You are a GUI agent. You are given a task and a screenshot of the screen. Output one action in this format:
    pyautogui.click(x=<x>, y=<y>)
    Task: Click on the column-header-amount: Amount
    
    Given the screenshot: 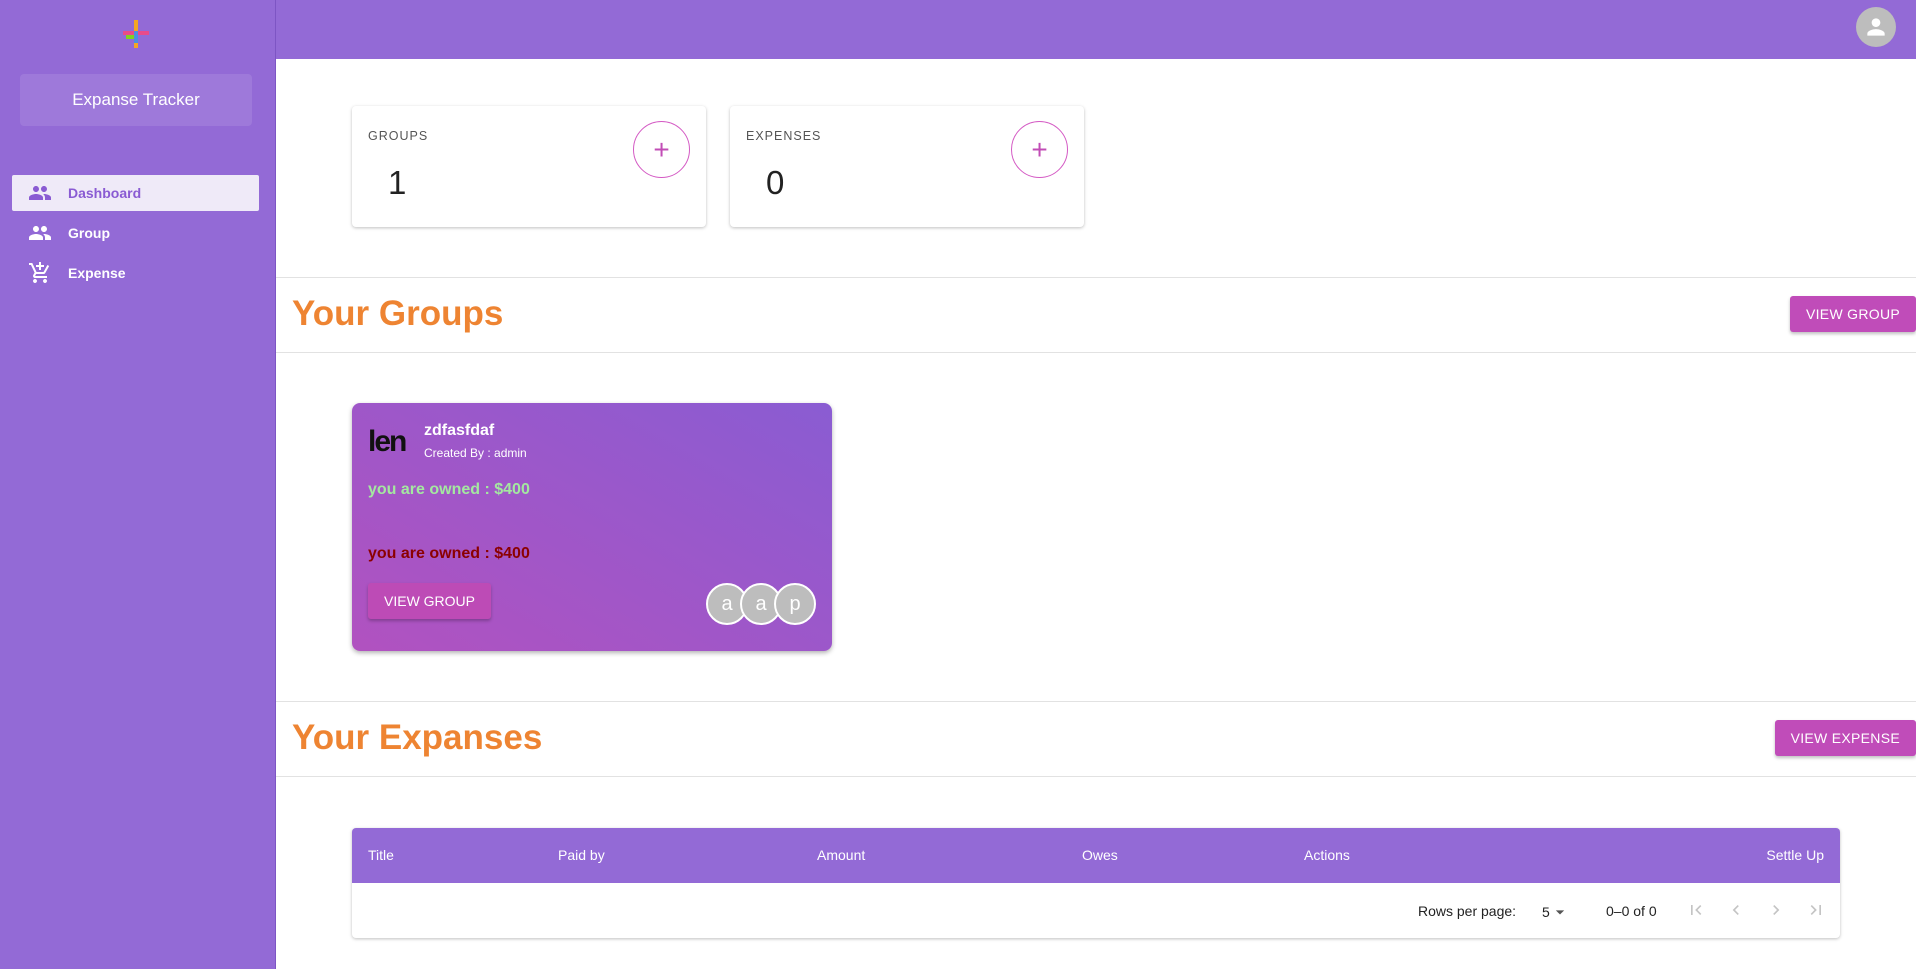 What is the action you would take?
    pyautogui.click(x=841, y=855)
    